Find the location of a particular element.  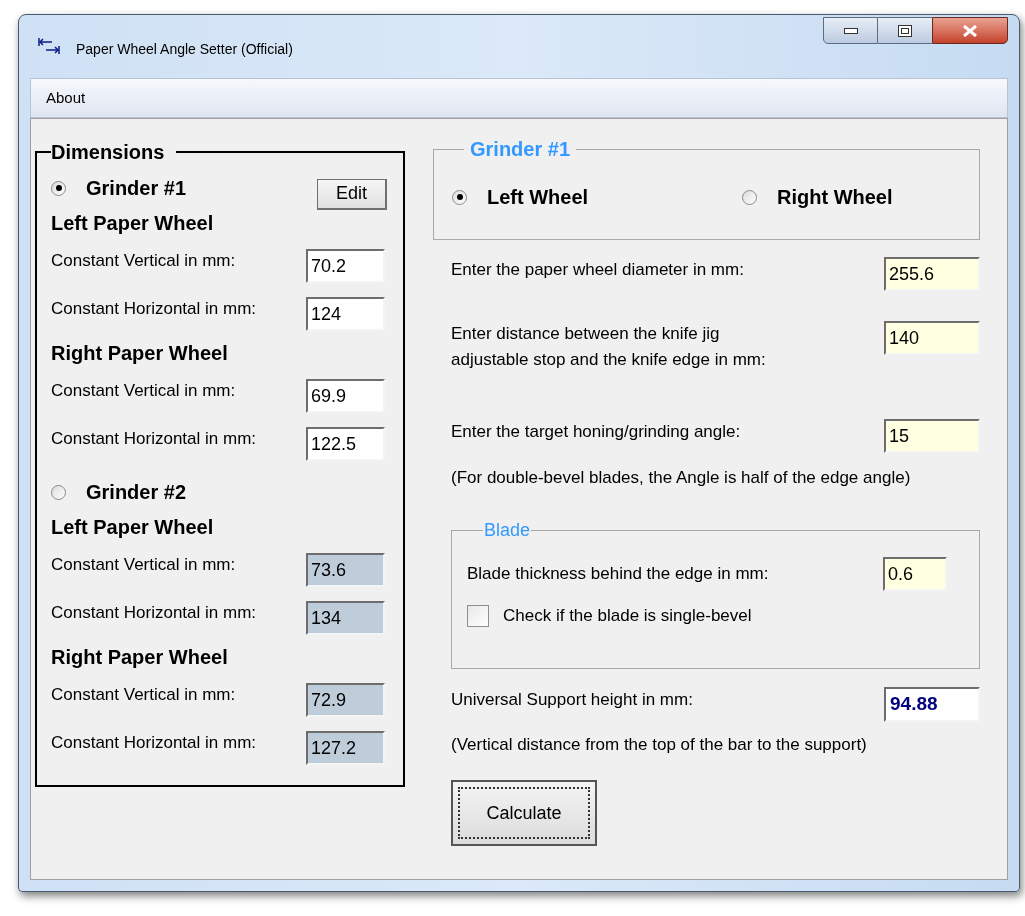

field-label: Enter the paper wheel diameter in mm: is located at coordinates (598, 270).